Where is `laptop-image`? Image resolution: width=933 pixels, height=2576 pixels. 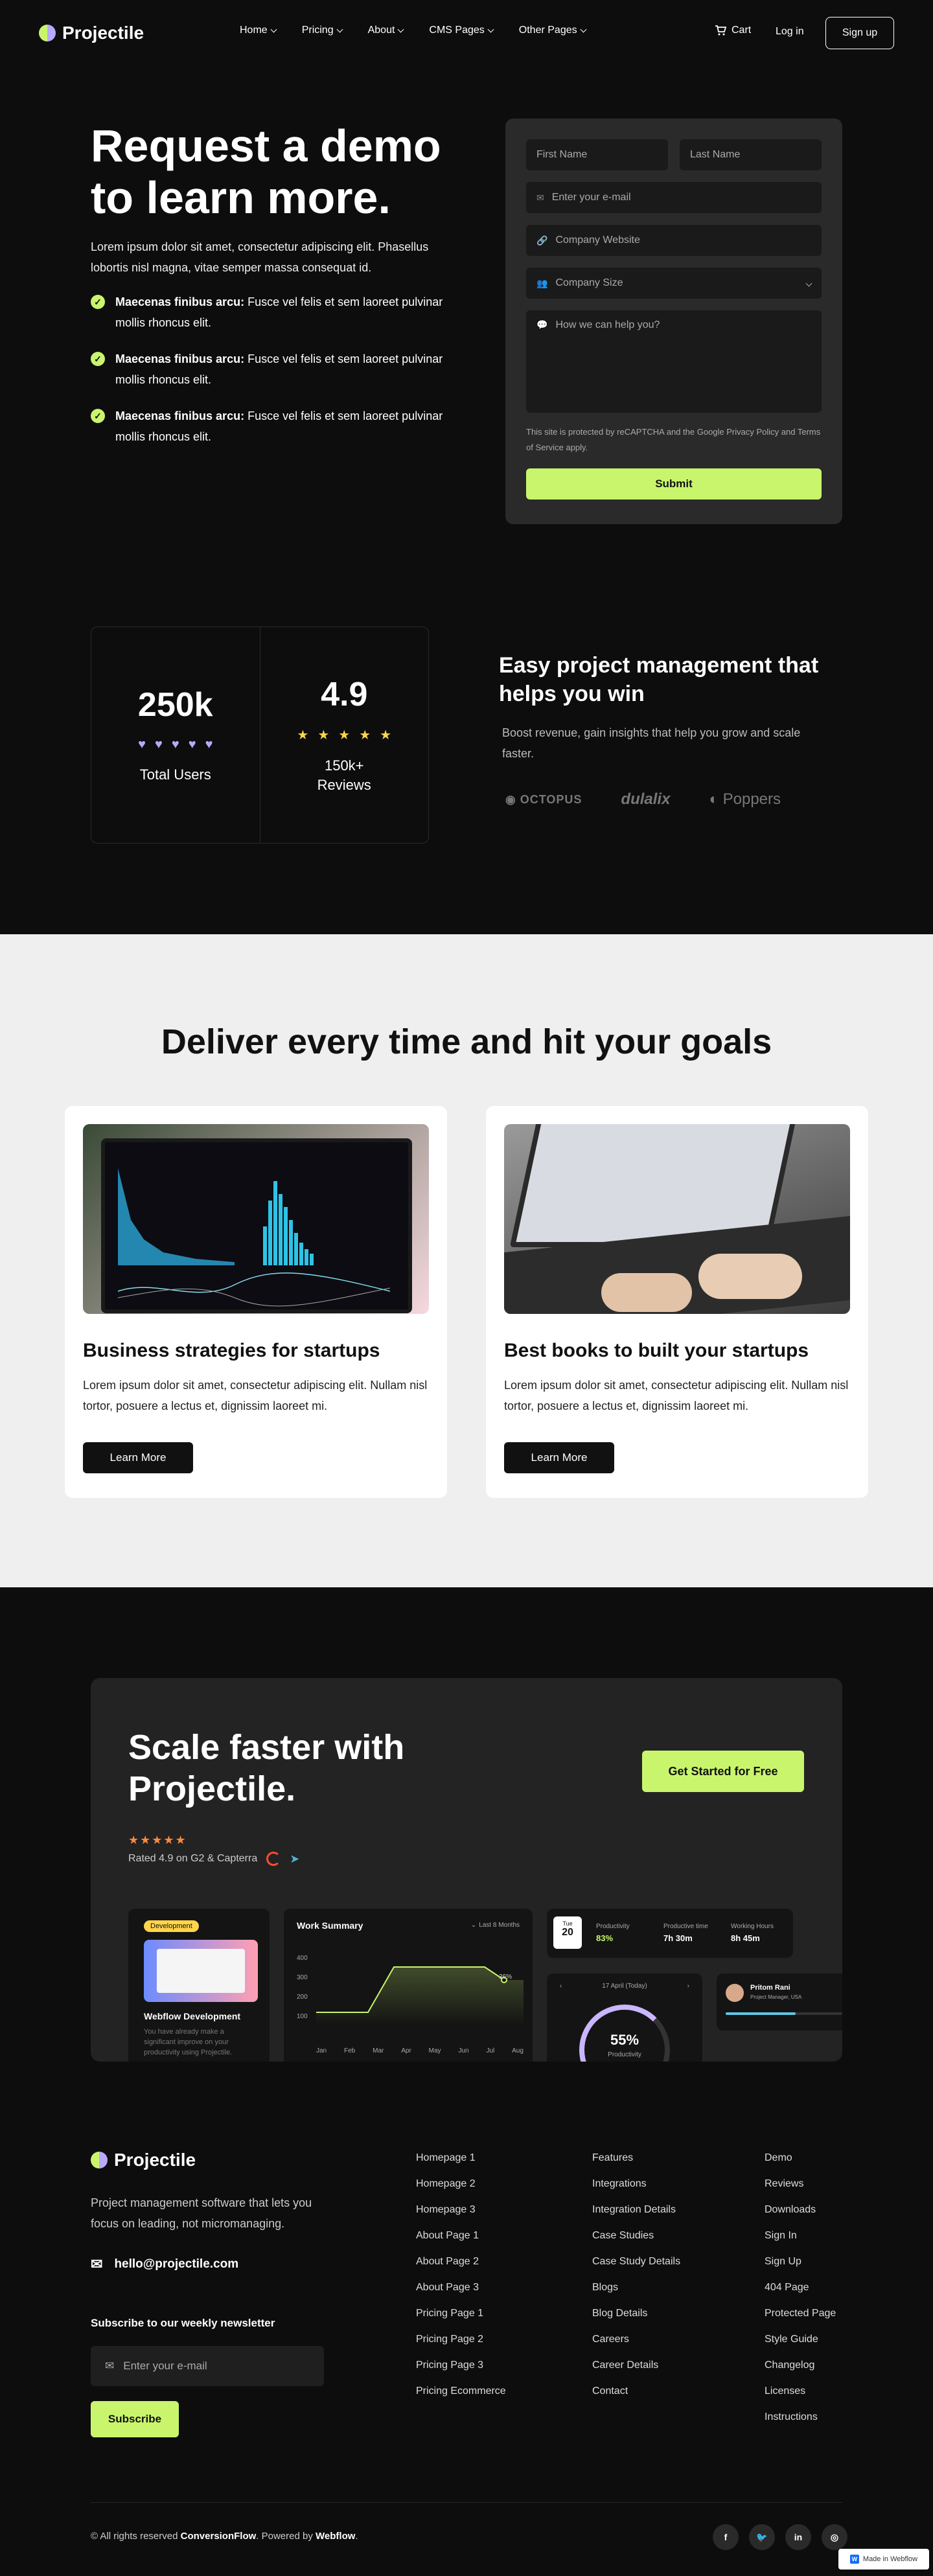 laptop-image is located at coordinates (677, 1219).